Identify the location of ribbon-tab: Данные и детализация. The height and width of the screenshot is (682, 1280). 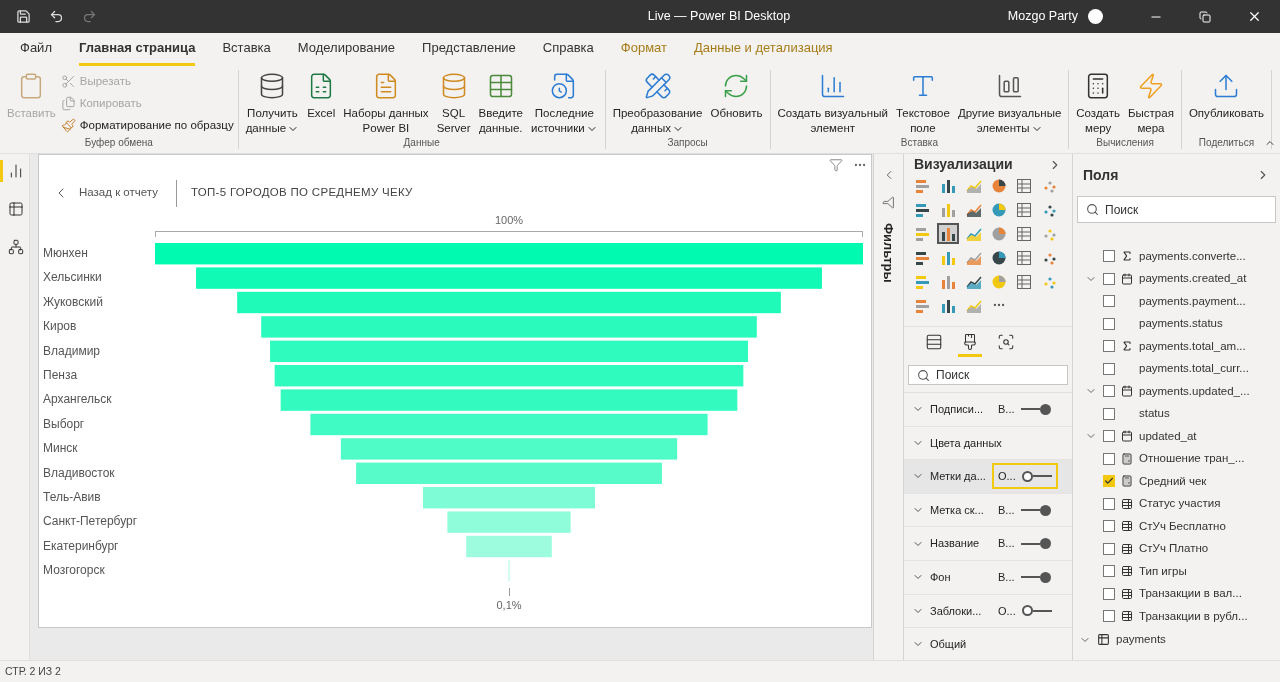
(763, 51).